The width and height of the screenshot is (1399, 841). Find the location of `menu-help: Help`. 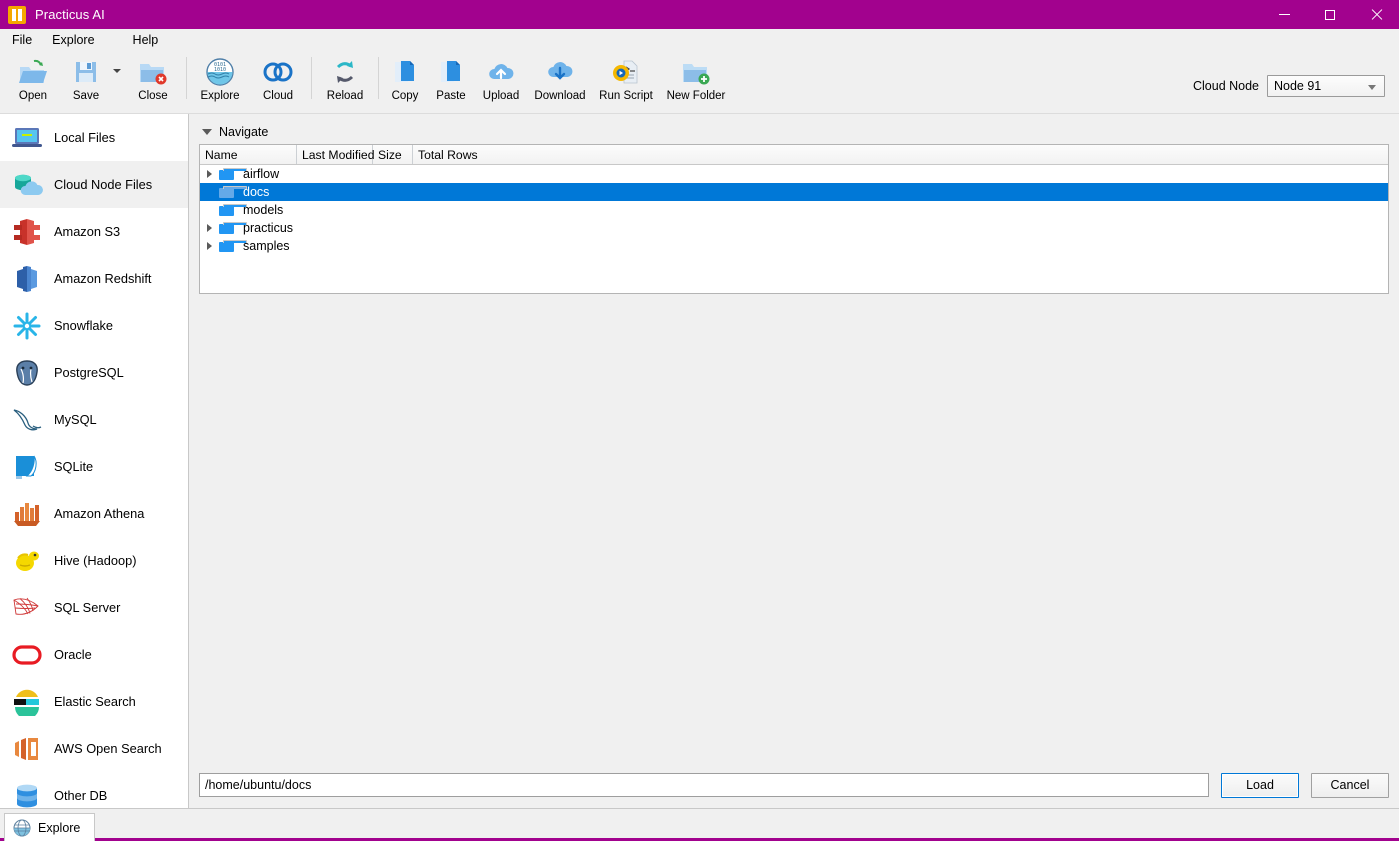

menu-help: Help is located at coordinates (146, 40).